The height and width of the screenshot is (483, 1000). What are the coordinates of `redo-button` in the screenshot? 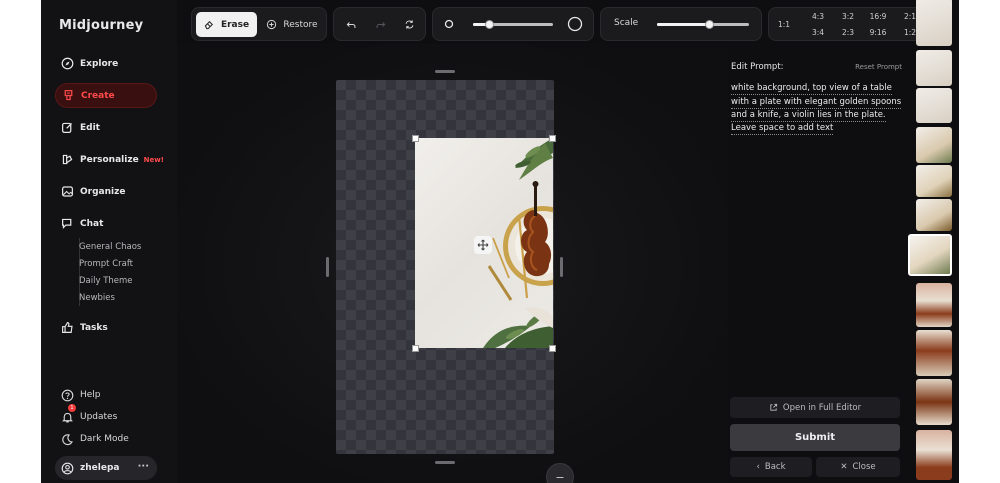 It's located at (380, 24).